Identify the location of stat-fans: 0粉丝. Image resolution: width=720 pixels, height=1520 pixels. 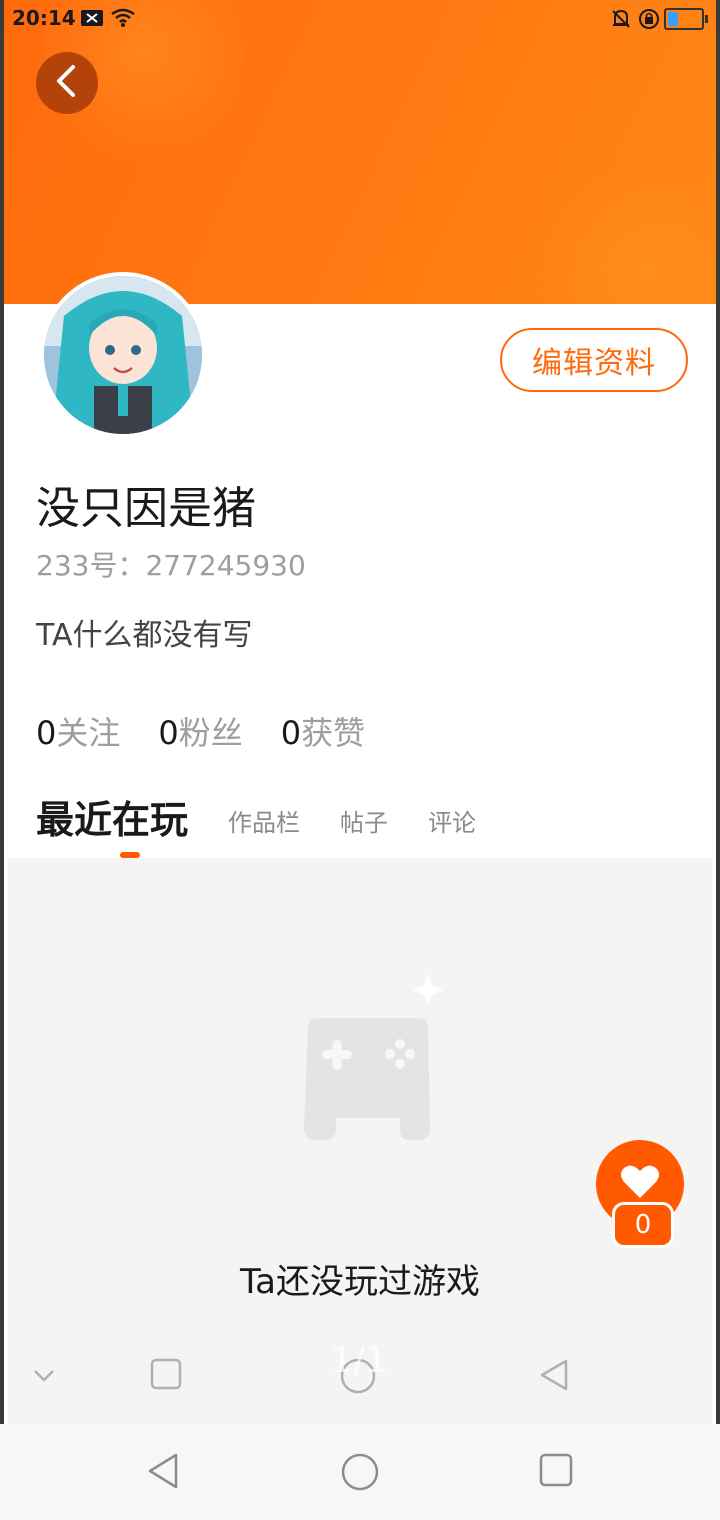
(200, 731).